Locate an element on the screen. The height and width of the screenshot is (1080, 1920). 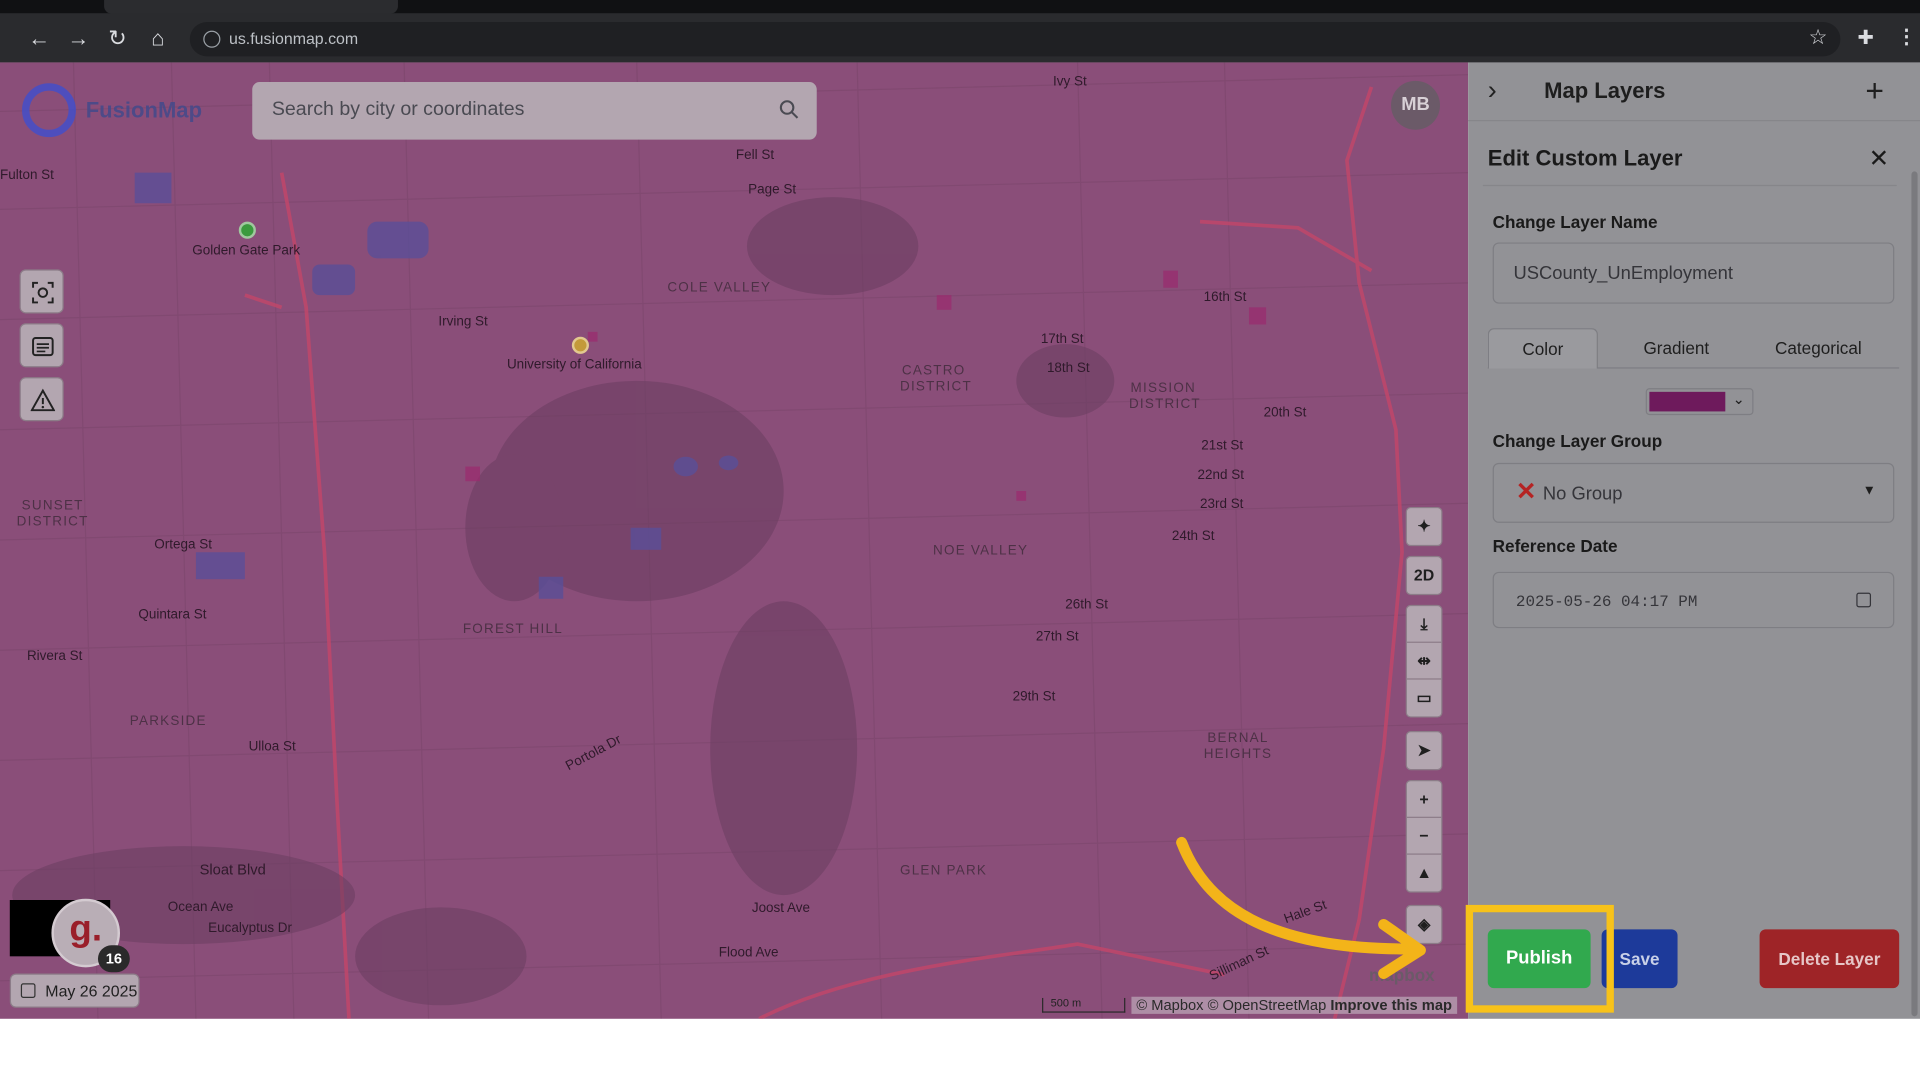
reference-date-value: 2025-05-26 04:17 PM is located at coordinates (1606, 602).